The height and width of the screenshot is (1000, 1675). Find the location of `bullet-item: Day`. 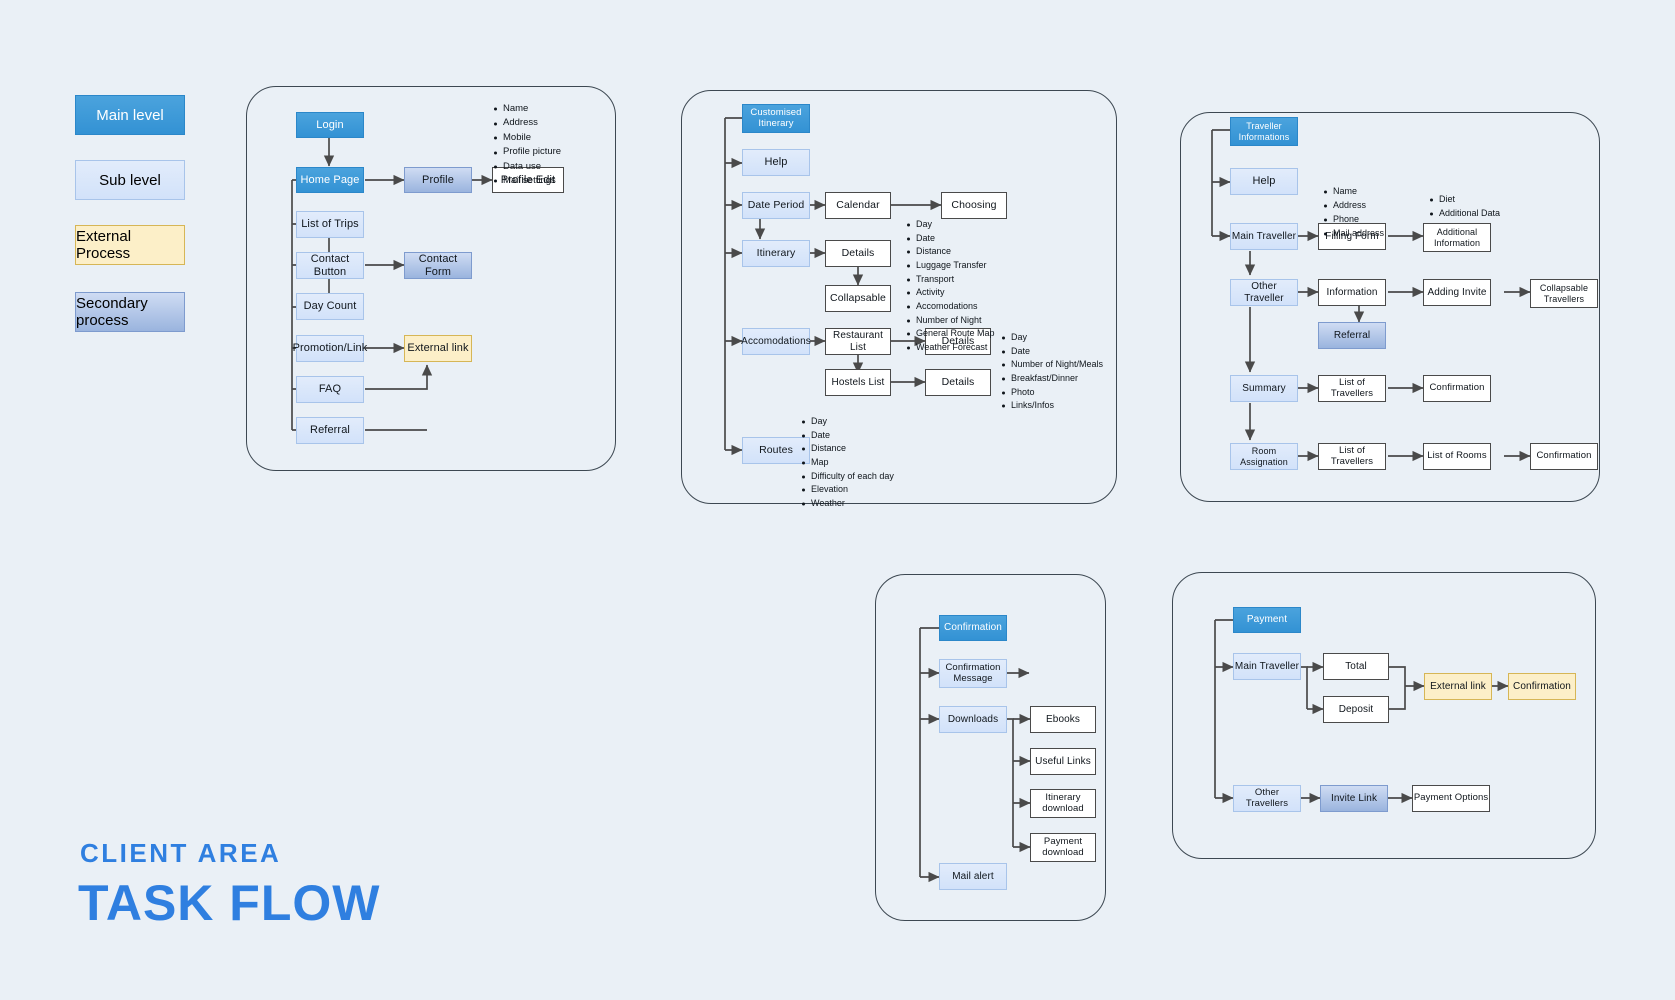

bullet-item: Day is located at coordinates (1057, 338).